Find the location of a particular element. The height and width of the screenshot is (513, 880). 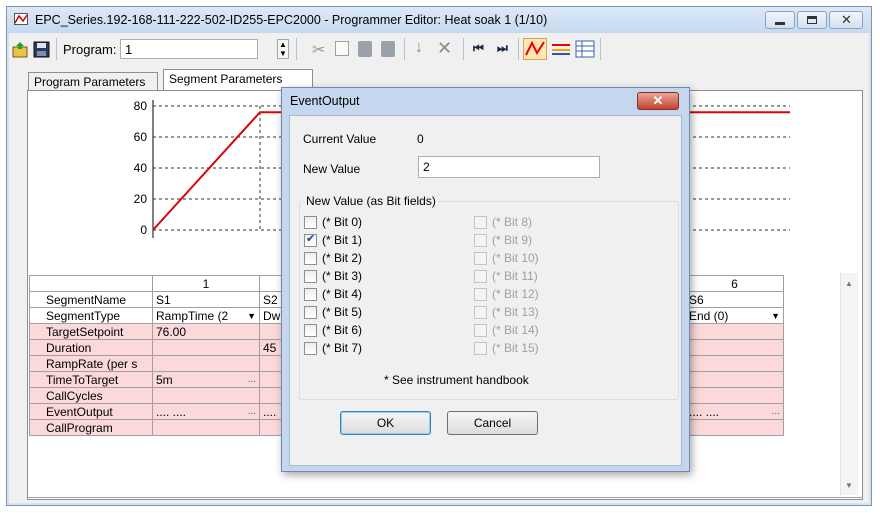

cut-icon: ✂ is located at coordinates (318, 50).